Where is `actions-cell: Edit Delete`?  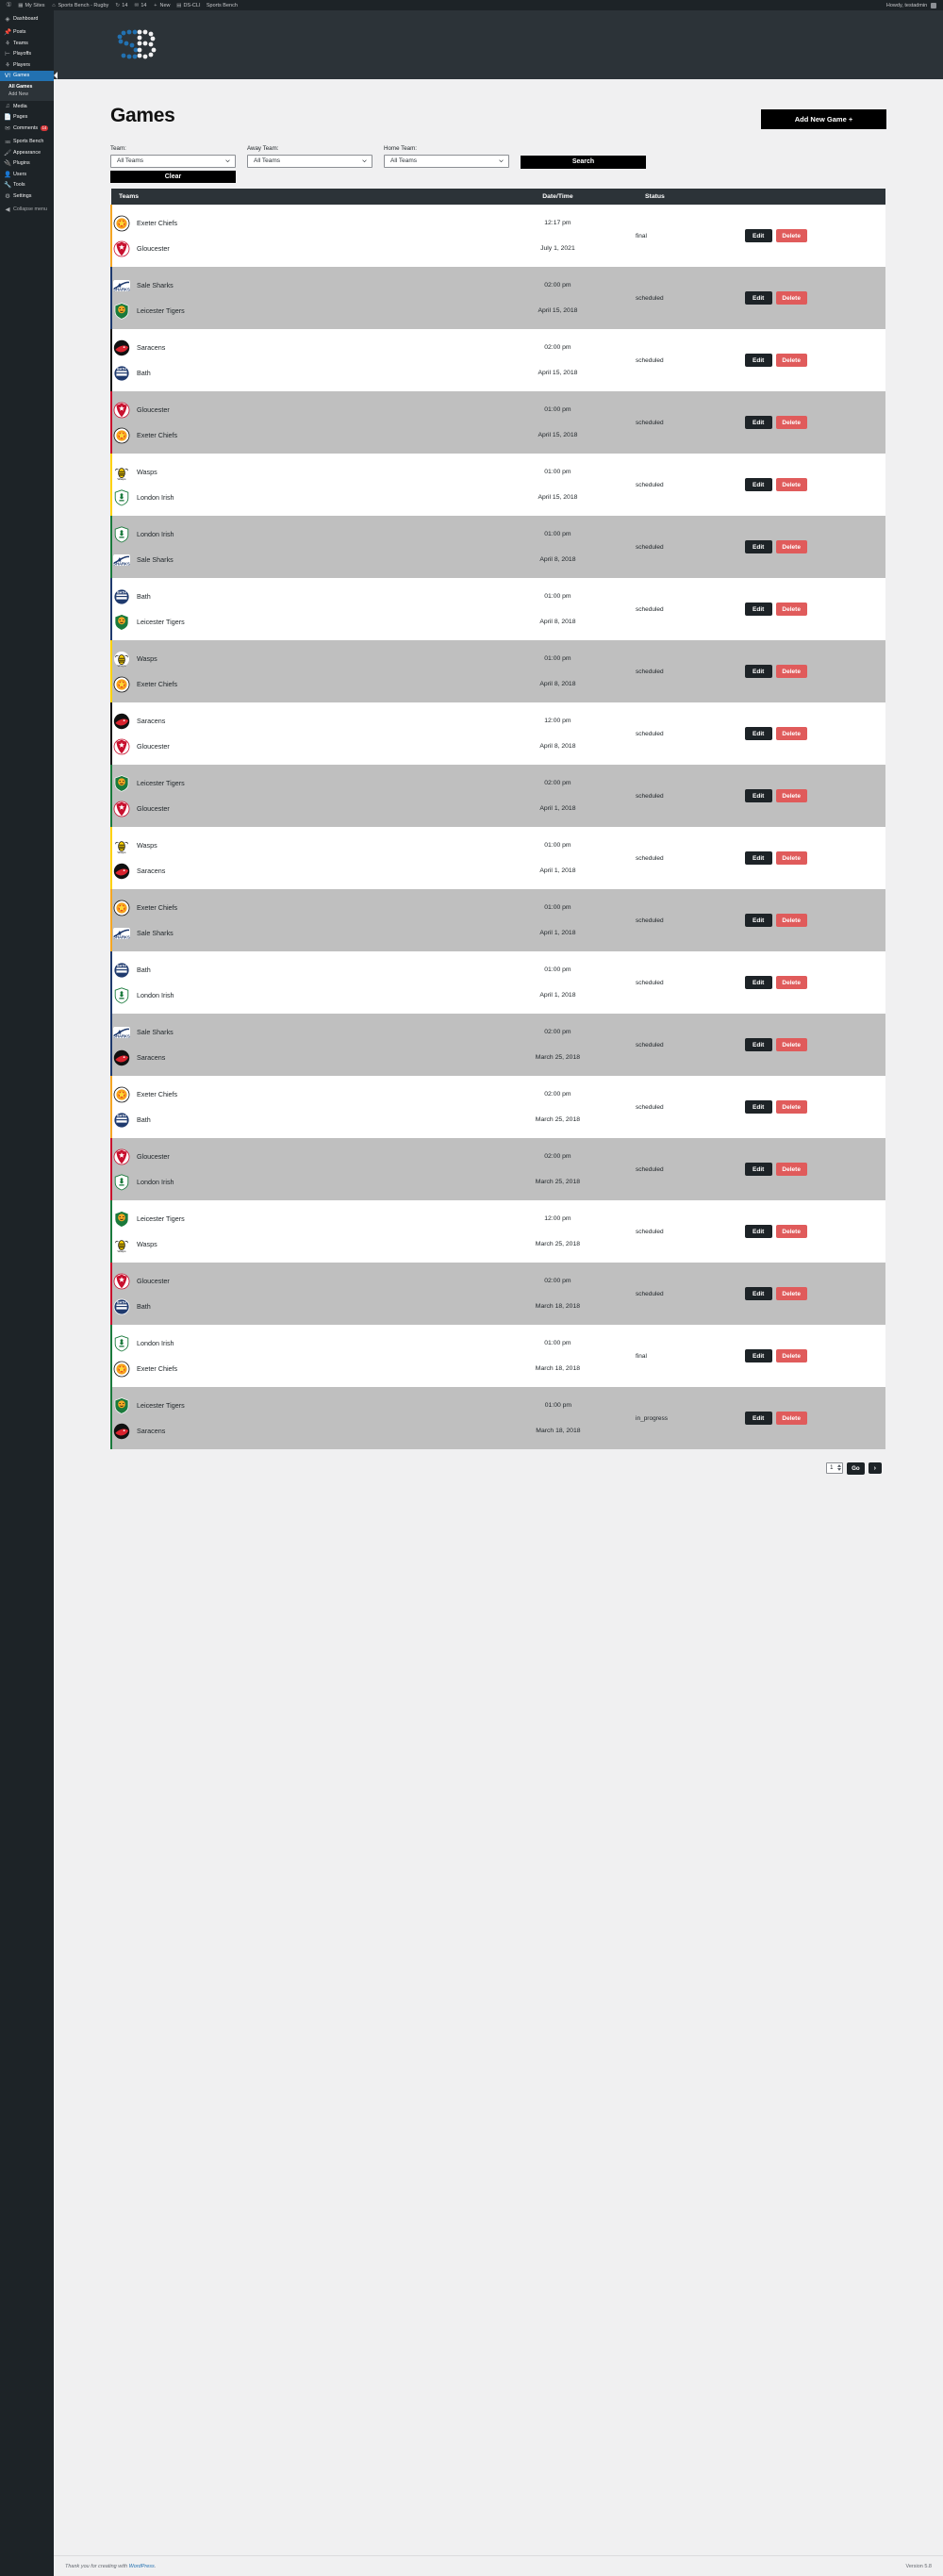 actions-cell: Edit Delete is located at coordinates (814, 236).